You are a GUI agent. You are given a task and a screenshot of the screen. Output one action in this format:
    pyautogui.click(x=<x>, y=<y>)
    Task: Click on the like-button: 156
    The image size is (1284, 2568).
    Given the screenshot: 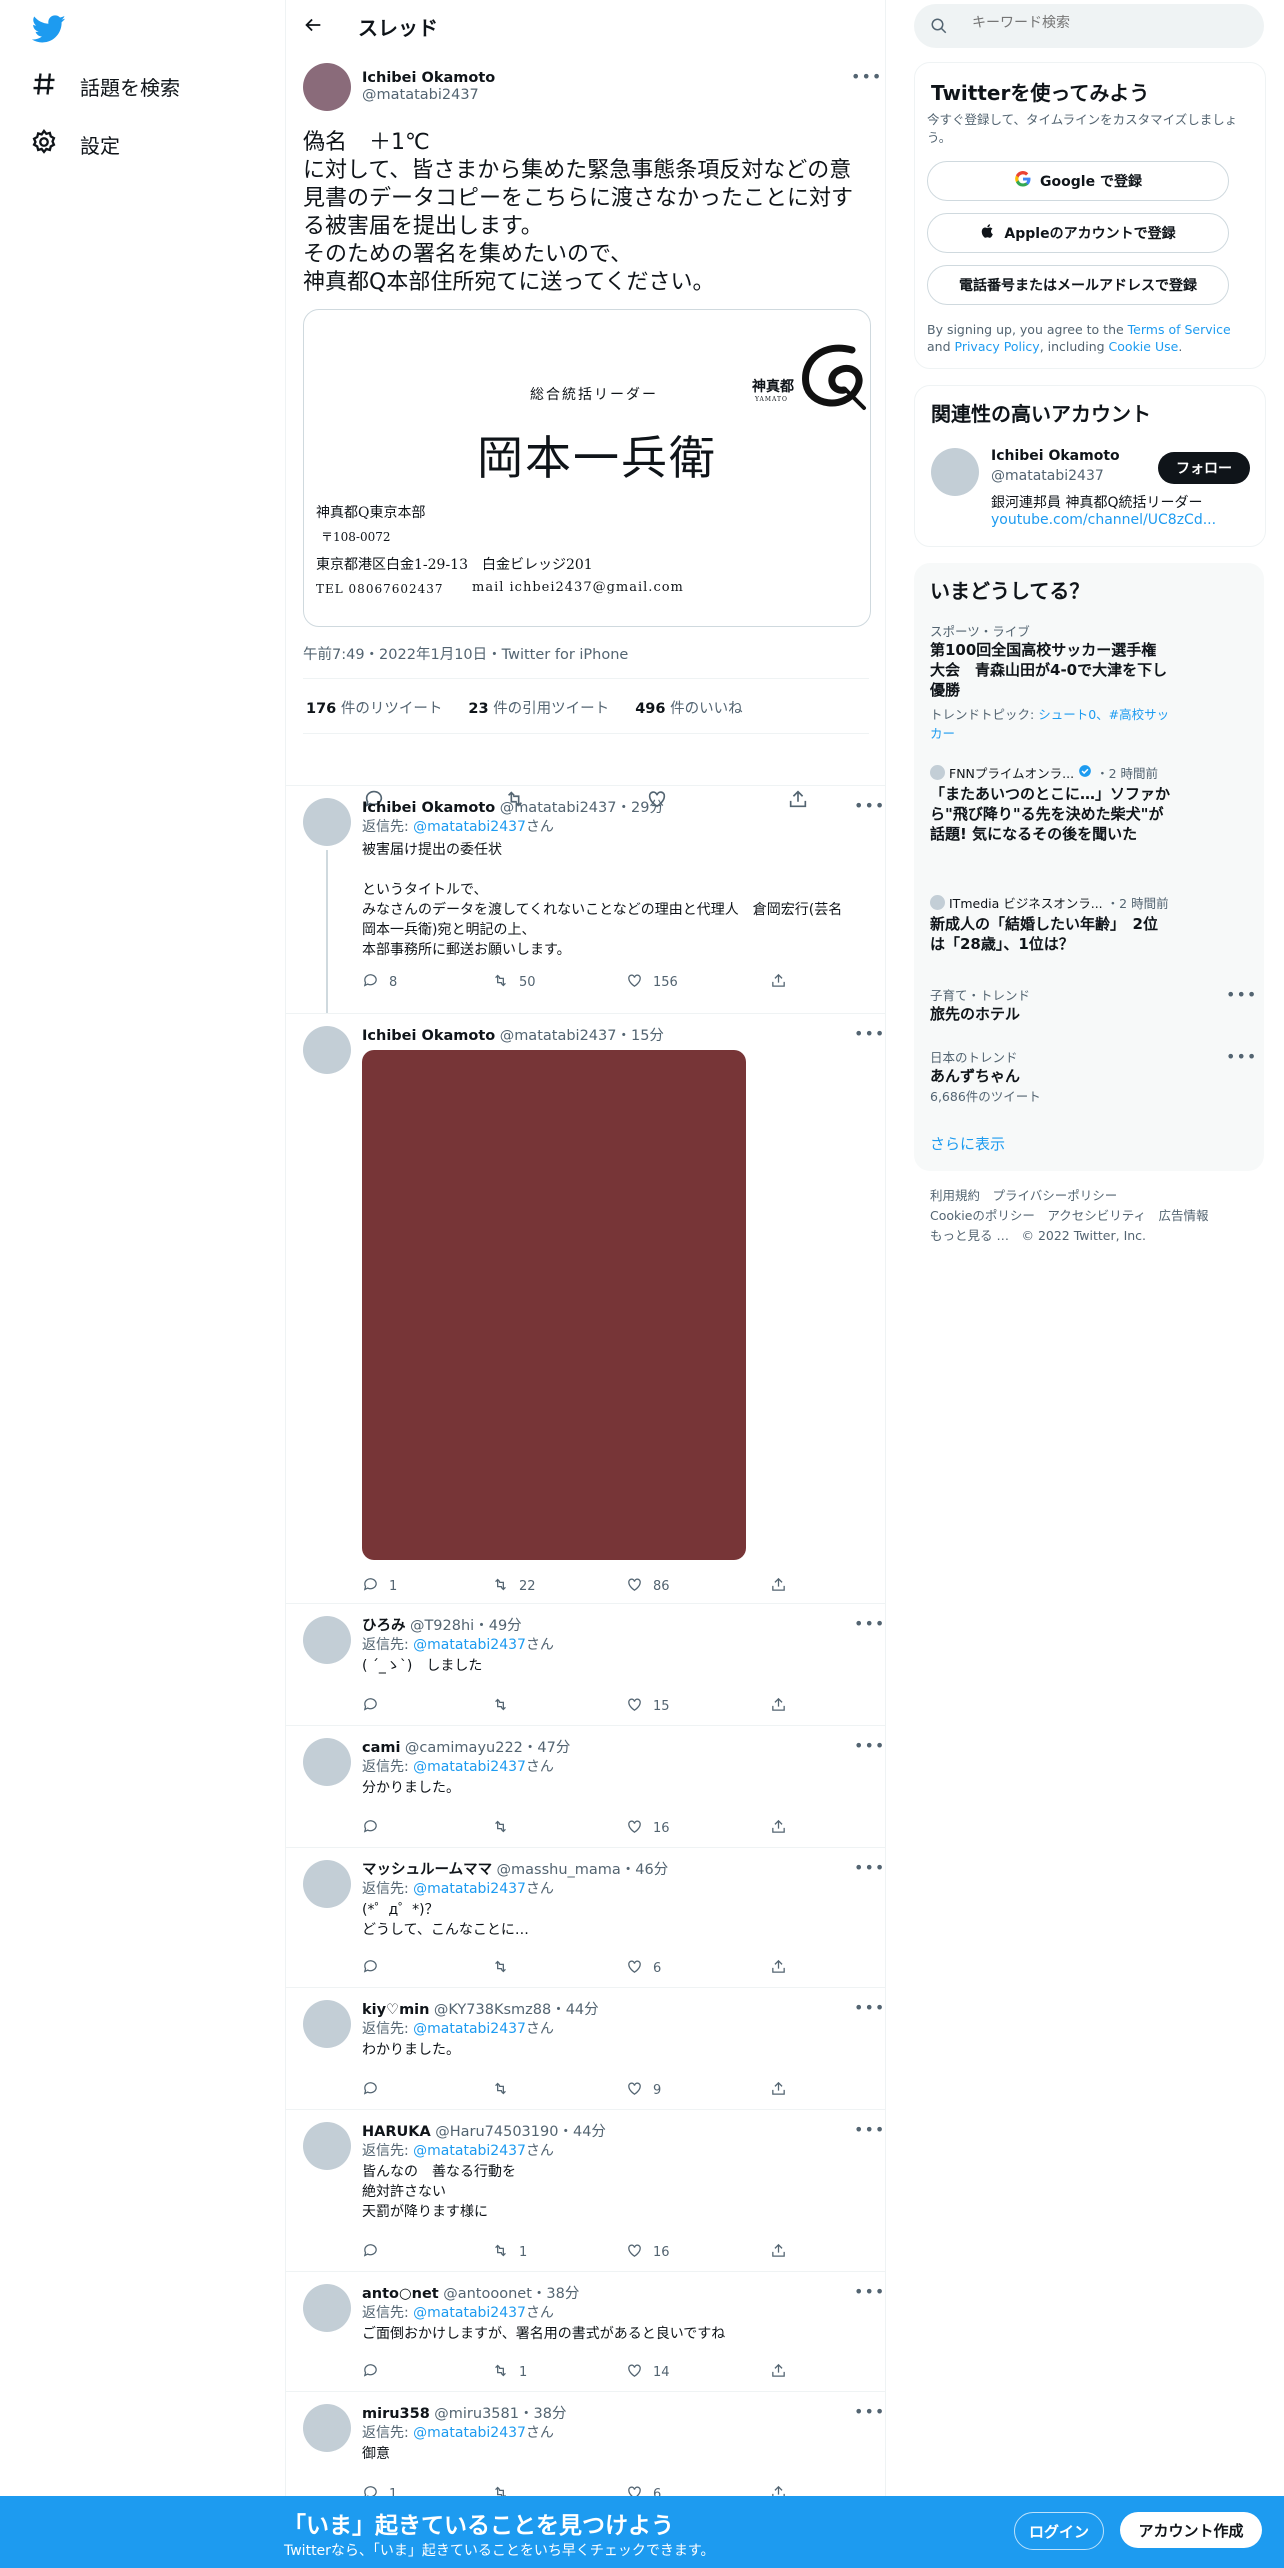 What is the action you would take?
    pyautogui.click(x=652, y=982)
    